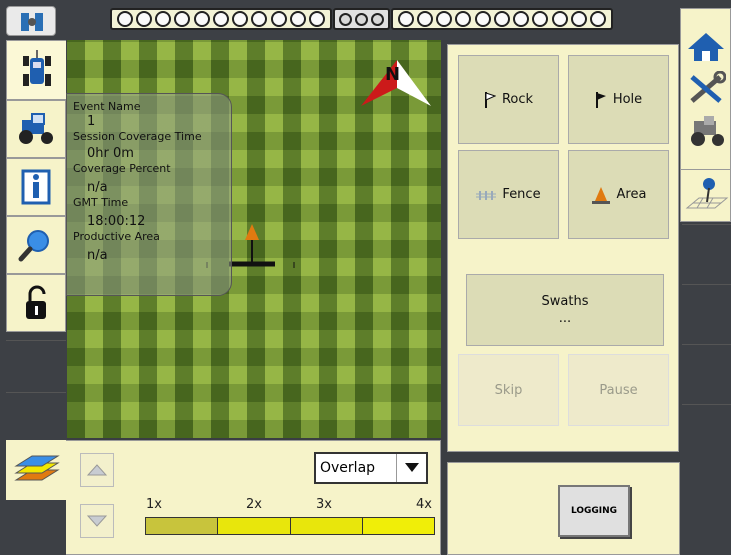 This screenshot has height=555, width=731. I want to click on chevron-down-icon, so click(411, 468).